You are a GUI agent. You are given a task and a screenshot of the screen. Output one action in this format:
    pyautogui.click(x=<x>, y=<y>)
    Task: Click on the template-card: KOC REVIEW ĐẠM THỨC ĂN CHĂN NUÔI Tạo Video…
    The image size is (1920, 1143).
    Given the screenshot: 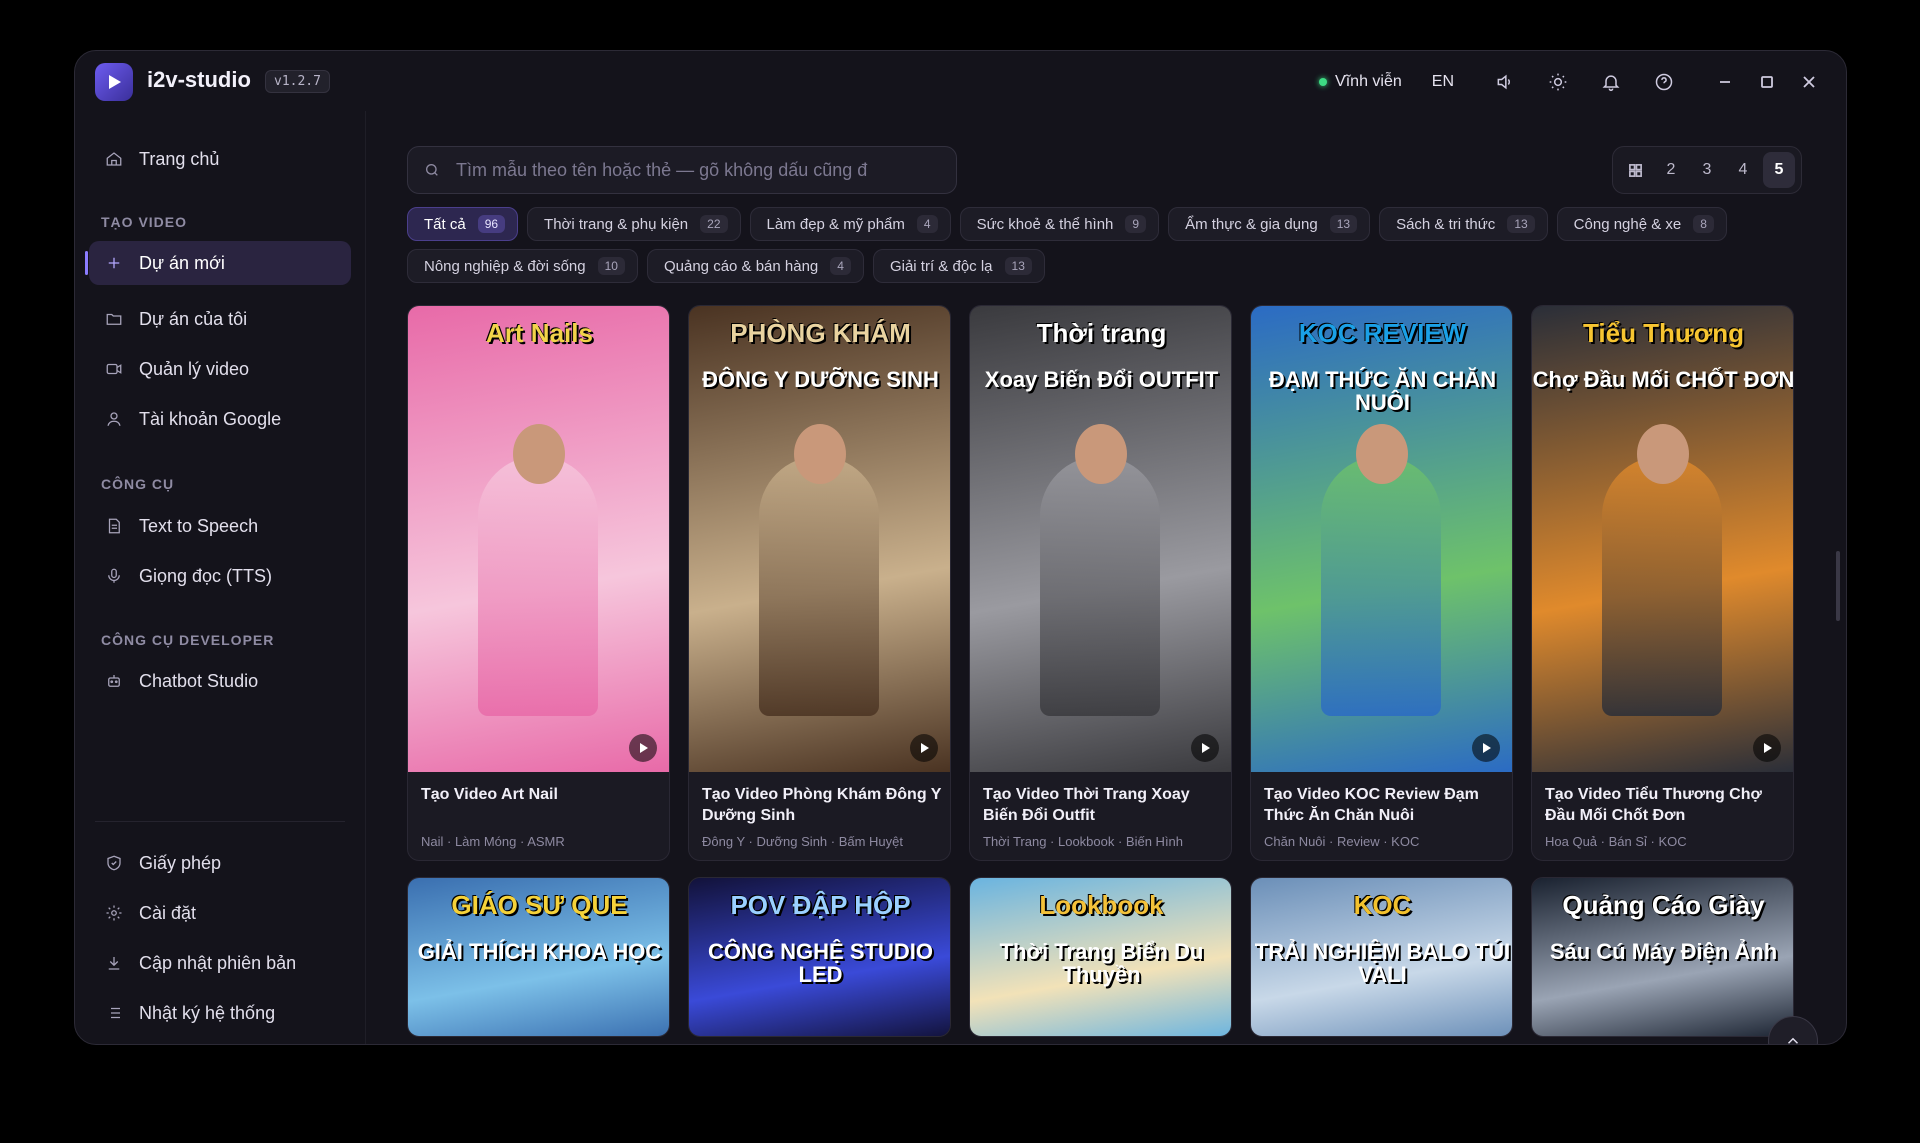 What is the action you would take?
    pyautogui.click(x=1381, y=583)
    